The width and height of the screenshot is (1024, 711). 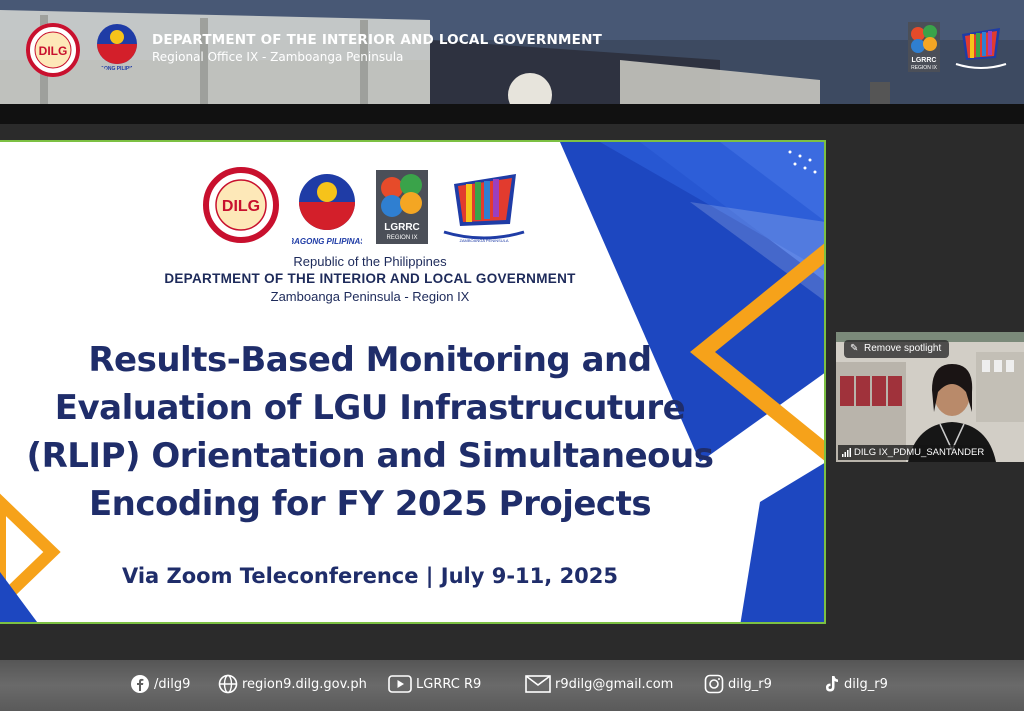 I want to click on vinta-logo-icon, so click(x=981, y=48).